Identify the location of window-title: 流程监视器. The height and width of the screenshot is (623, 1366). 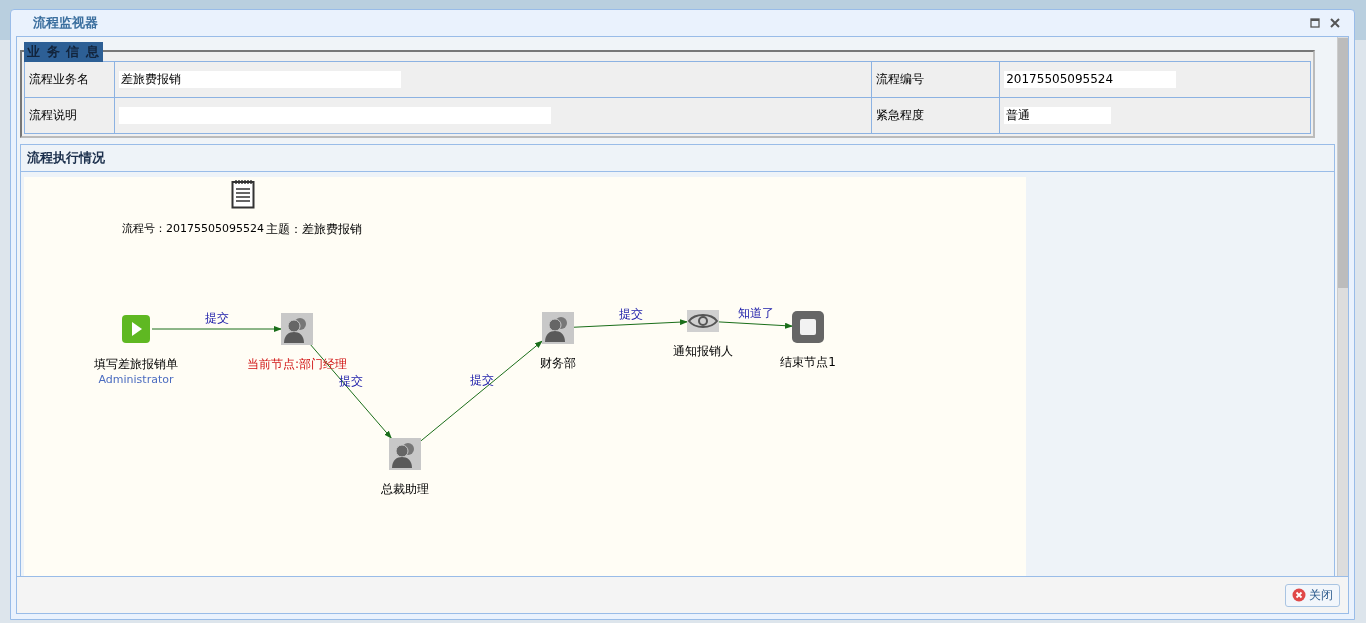
(66, 23).